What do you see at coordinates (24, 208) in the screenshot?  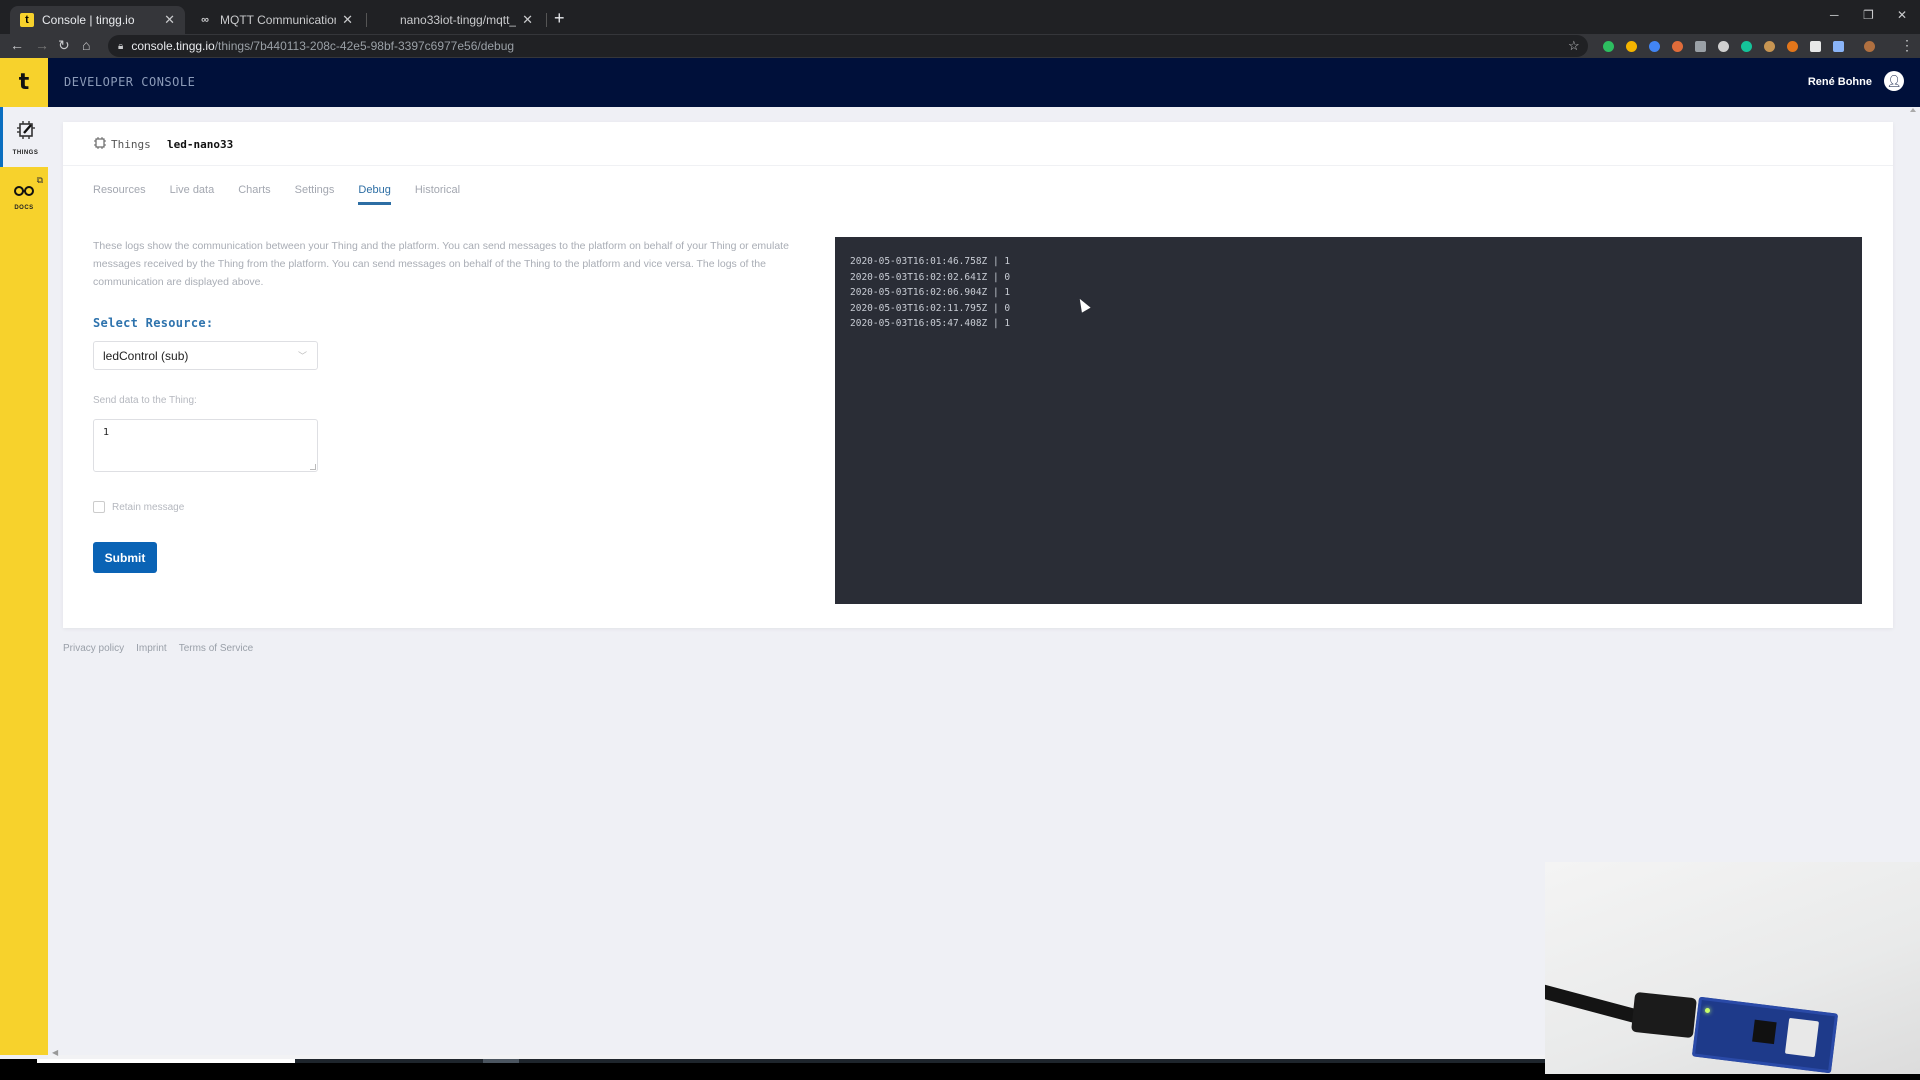 I see `sidebar-item-label: DOCS` at bounding box center [24, 208].